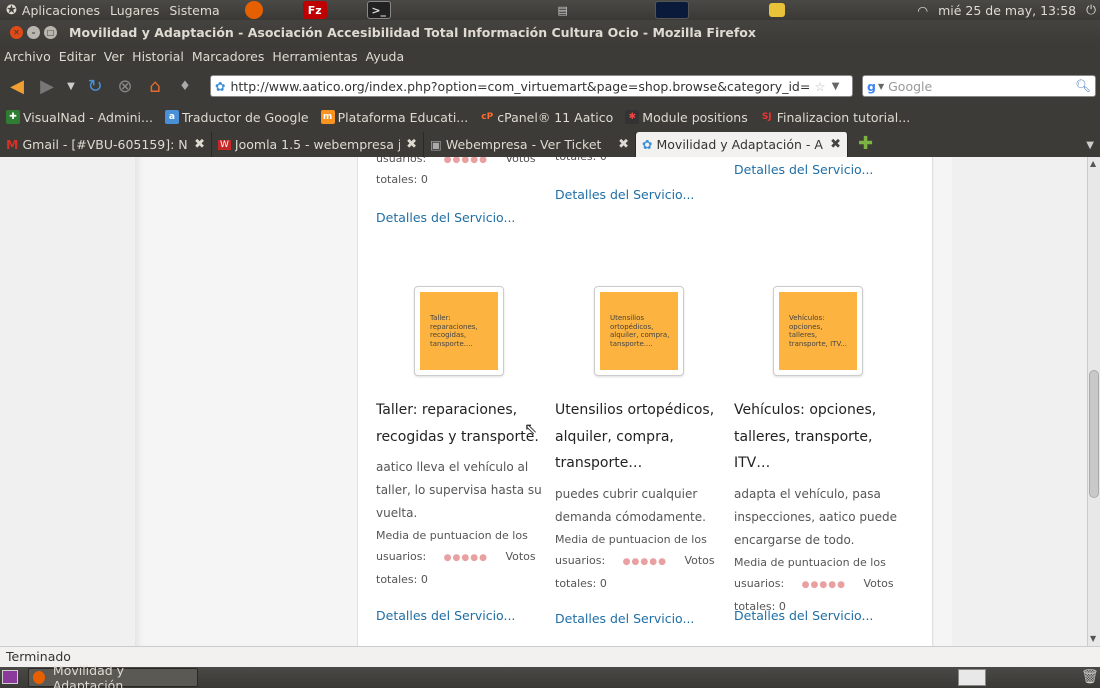 This screenshot has width=1100, height=688. I want to click on bookmark-translate: a Traductor de Google, so click(236, 117).